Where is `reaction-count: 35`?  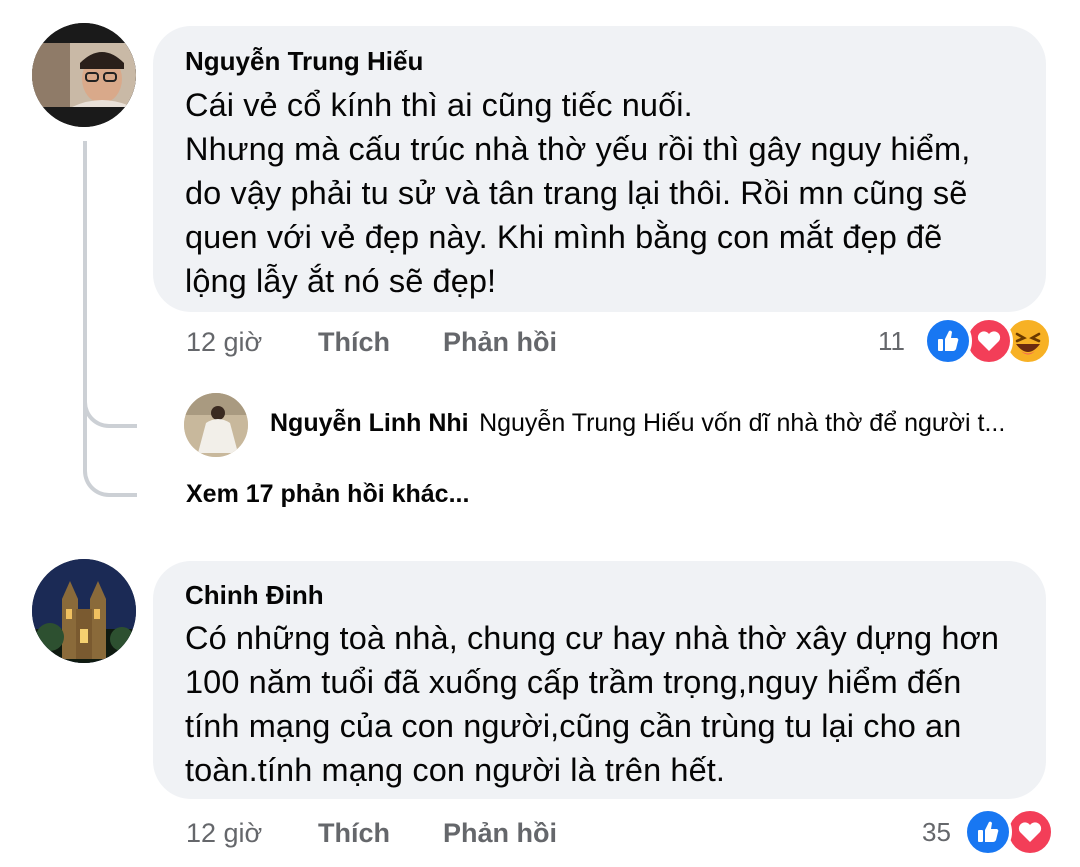 reaction-count: 35 is located at coordinates (936, 832).